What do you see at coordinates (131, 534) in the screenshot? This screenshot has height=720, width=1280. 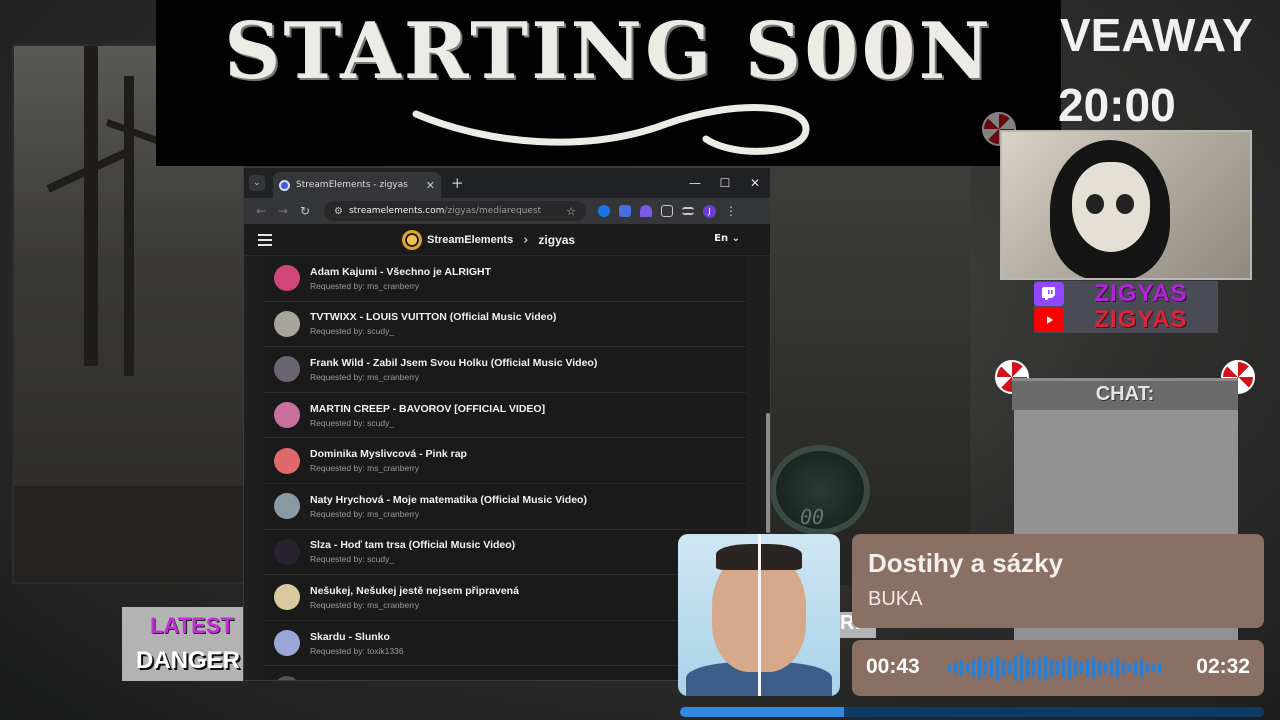 I see `ground` at bounding box center [131, 534].